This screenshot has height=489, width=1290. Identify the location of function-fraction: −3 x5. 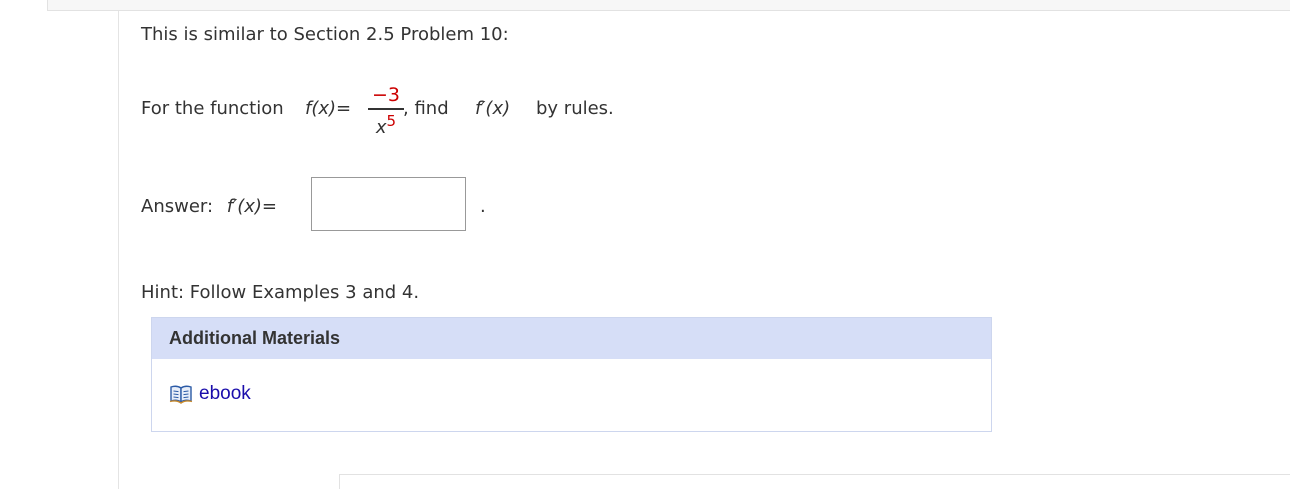
(386, 114).